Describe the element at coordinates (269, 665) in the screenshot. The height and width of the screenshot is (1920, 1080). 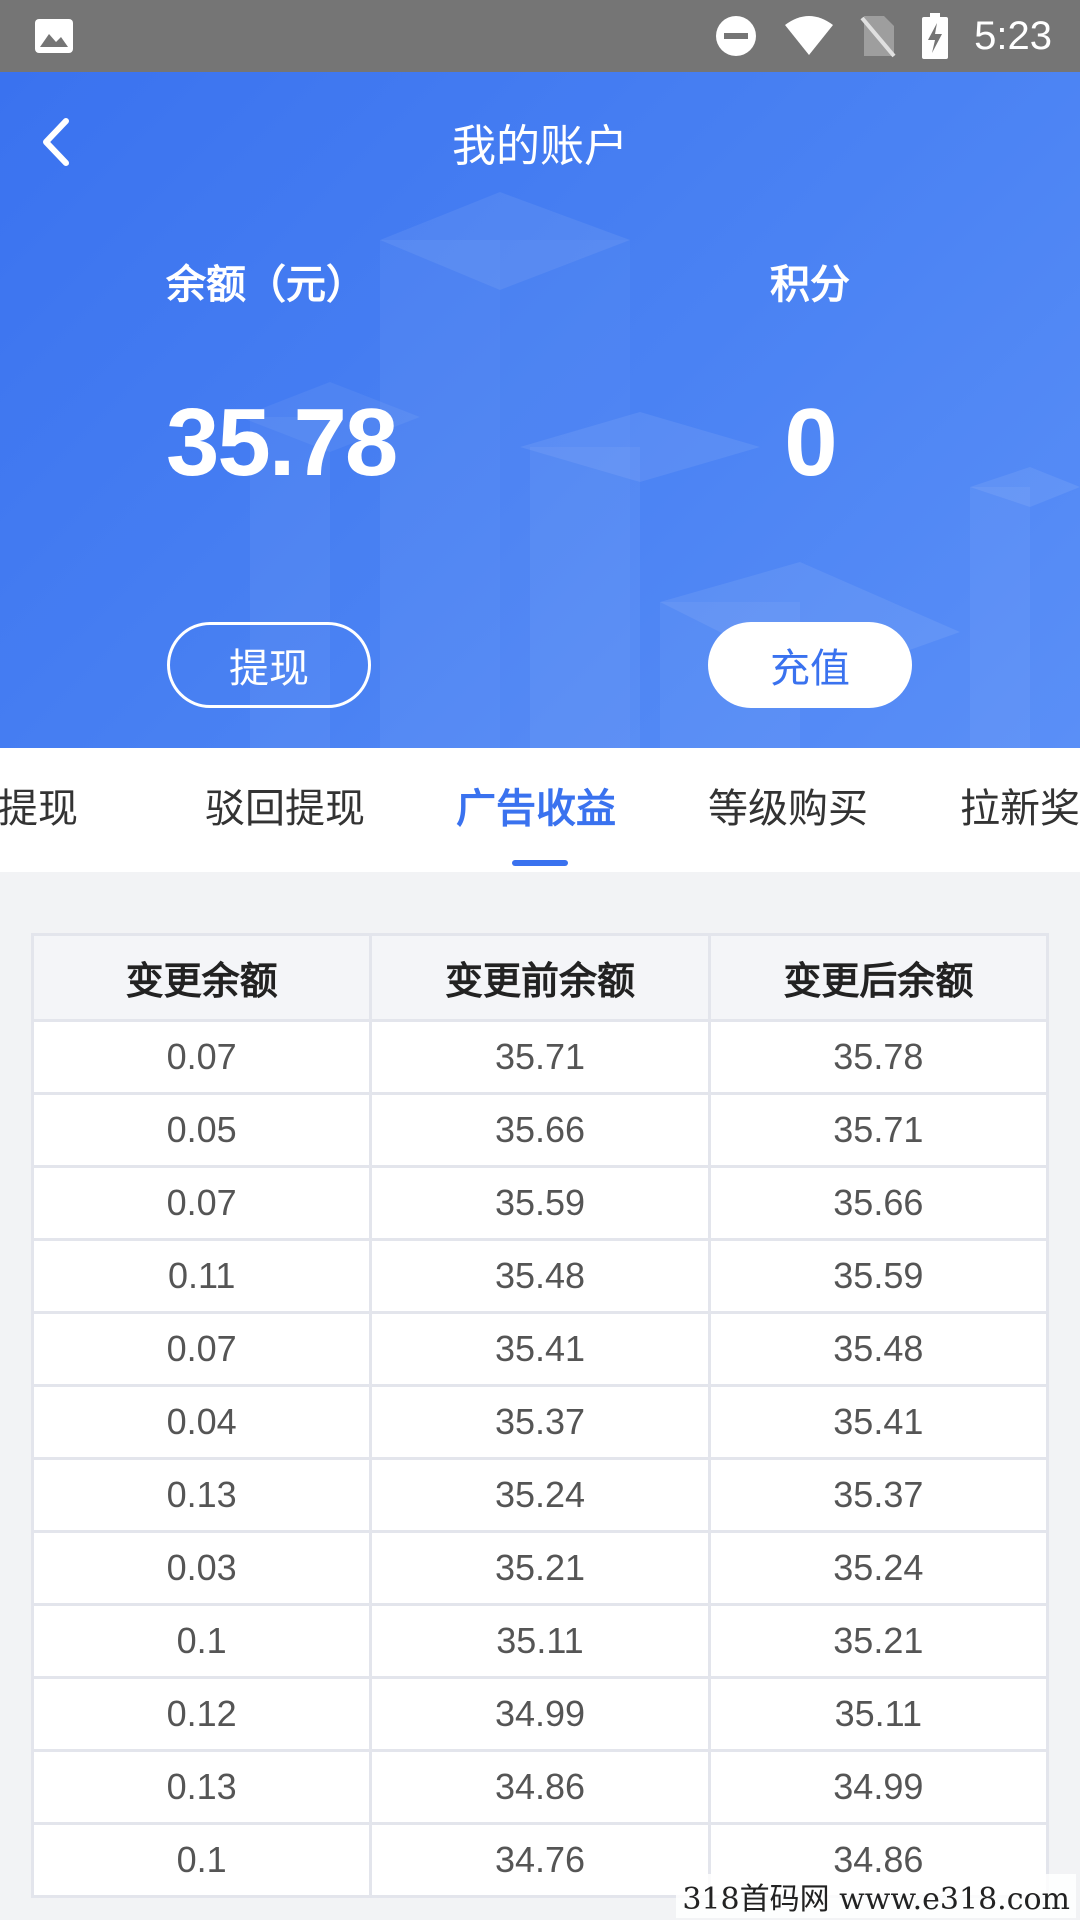
I see `withdraw-button: 提现` at that location.